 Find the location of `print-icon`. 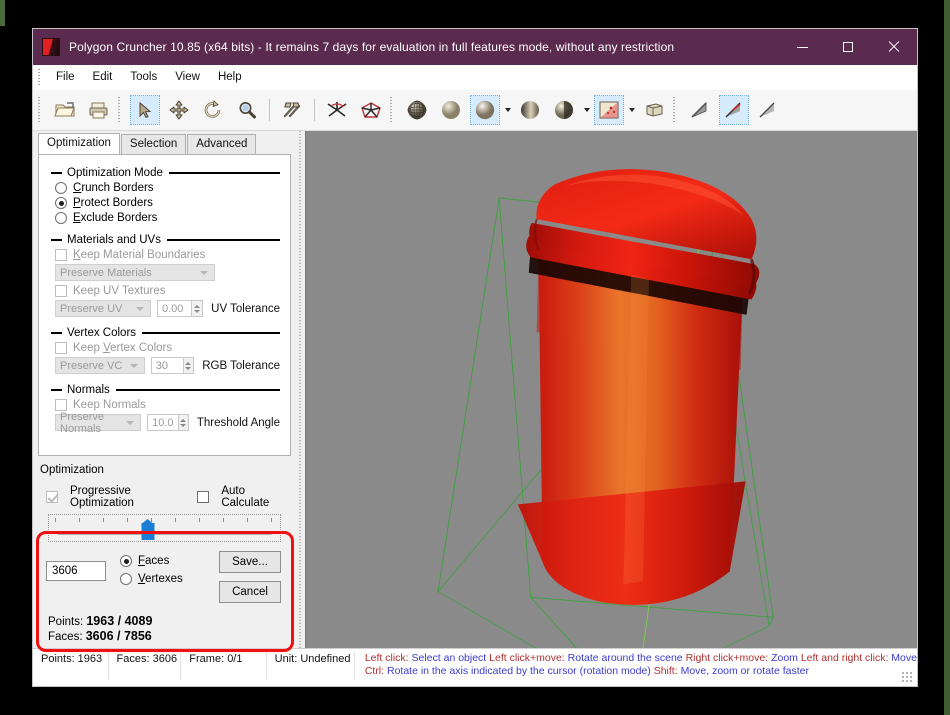

print-icon is located at coordinates (98, 110).